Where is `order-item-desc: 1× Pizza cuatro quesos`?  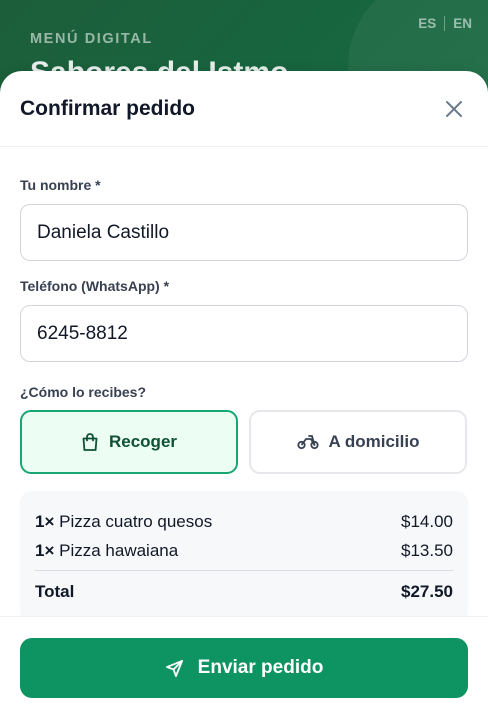 order-item-desc: 1× Pizza cuatro quesos is located at coordinates (123, 522).